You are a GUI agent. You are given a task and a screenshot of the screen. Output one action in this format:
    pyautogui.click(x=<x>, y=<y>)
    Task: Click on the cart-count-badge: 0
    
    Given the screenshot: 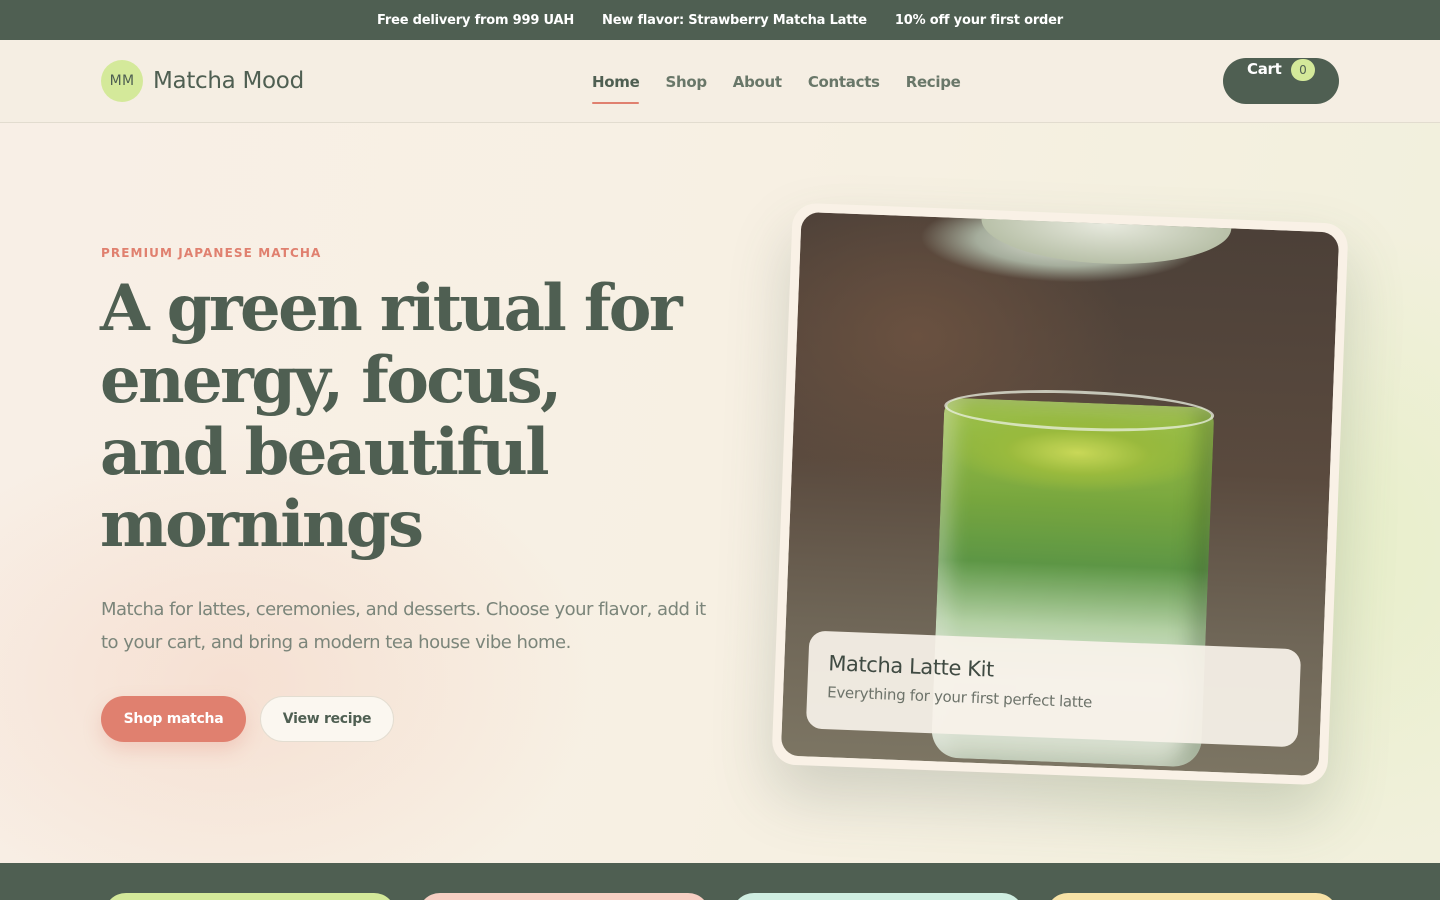 What is the action you would take?
    pyautogui.click(x=1303, y=70)
    